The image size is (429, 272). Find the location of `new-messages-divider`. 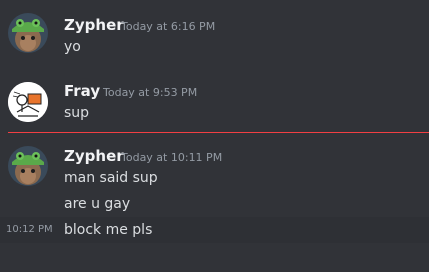

new-messages-divider is located at coordinates (218, 132).